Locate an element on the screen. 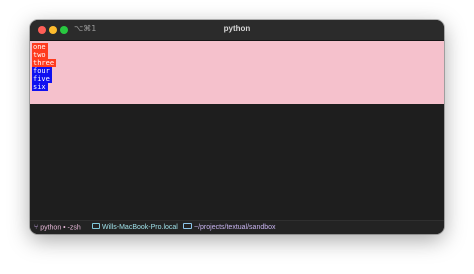 This screenshot has height=274, width=474. status-process-label: python • -zsh is located at coordinates (60, 228).